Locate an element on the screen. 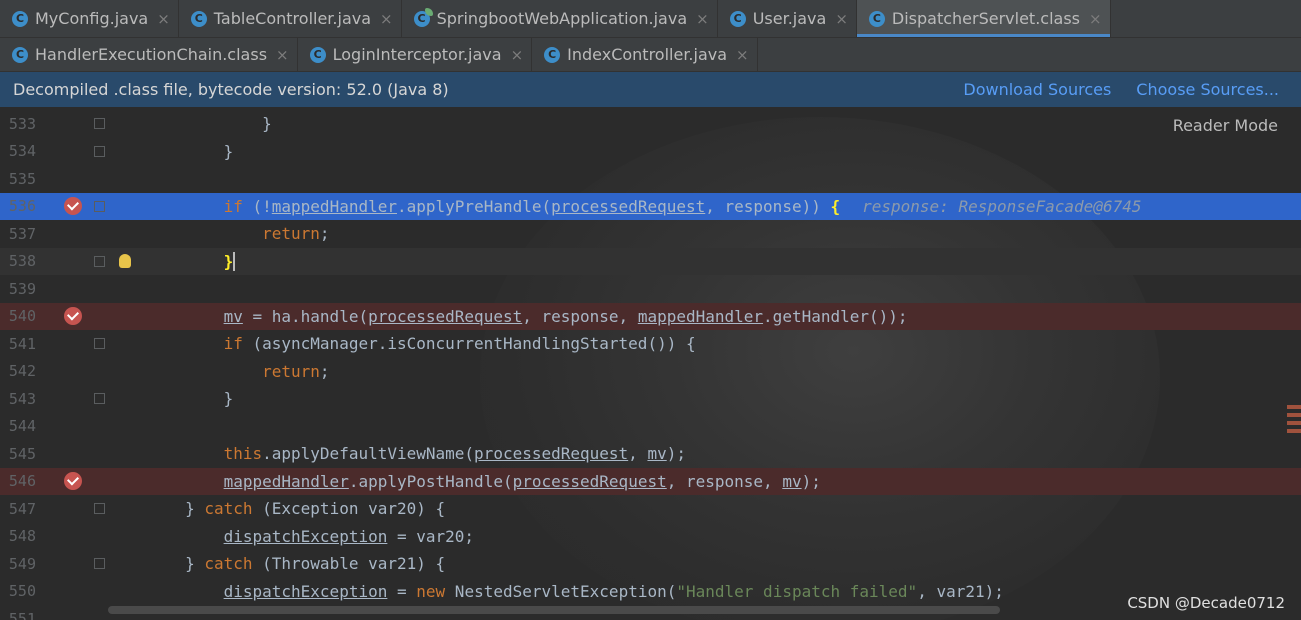 The image size is (1301, 620). tab-label: HandlerExecutionChain.class is located at coordinates (151, 54).